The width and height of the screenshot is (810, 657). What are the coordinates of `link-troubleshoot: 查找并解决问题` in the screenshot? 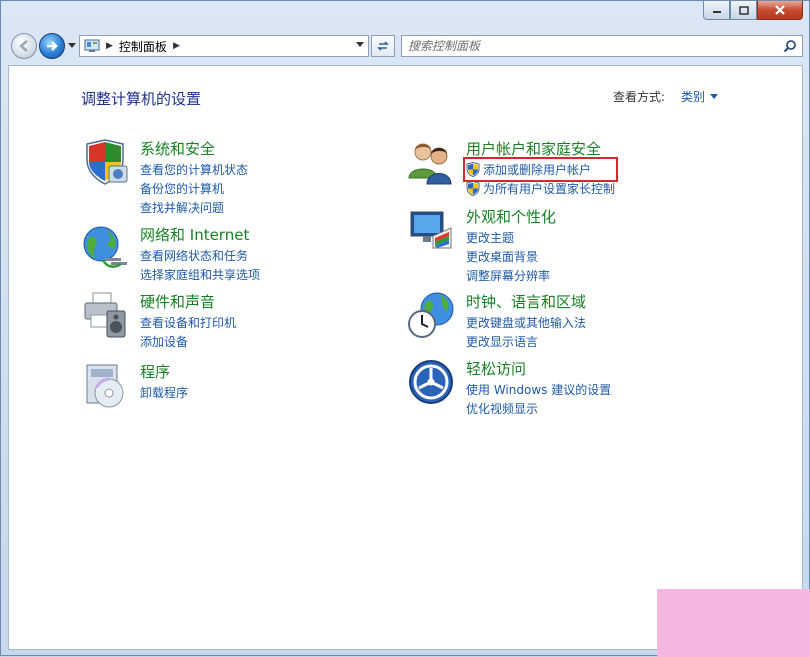 It's located at (194, 207).